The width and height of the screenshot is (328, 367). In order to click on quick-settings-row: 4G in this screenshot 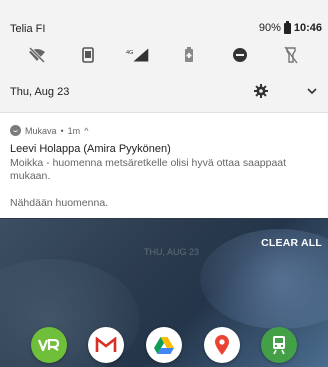, I will do `click(164, 55)`.